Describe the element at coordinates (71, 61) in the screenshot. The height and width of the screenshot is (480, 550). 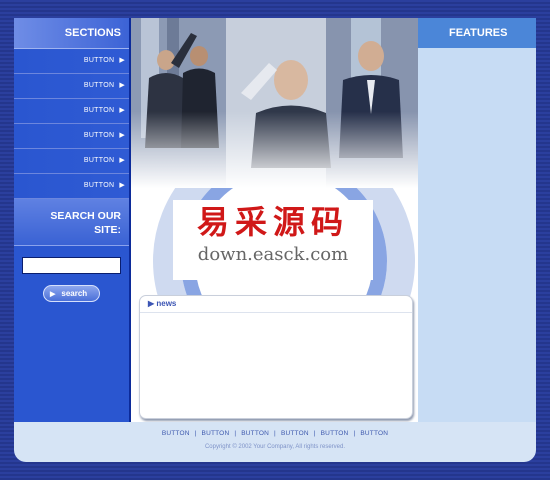
I see `sidebar-item-1: BUTTON ▶` at that location.